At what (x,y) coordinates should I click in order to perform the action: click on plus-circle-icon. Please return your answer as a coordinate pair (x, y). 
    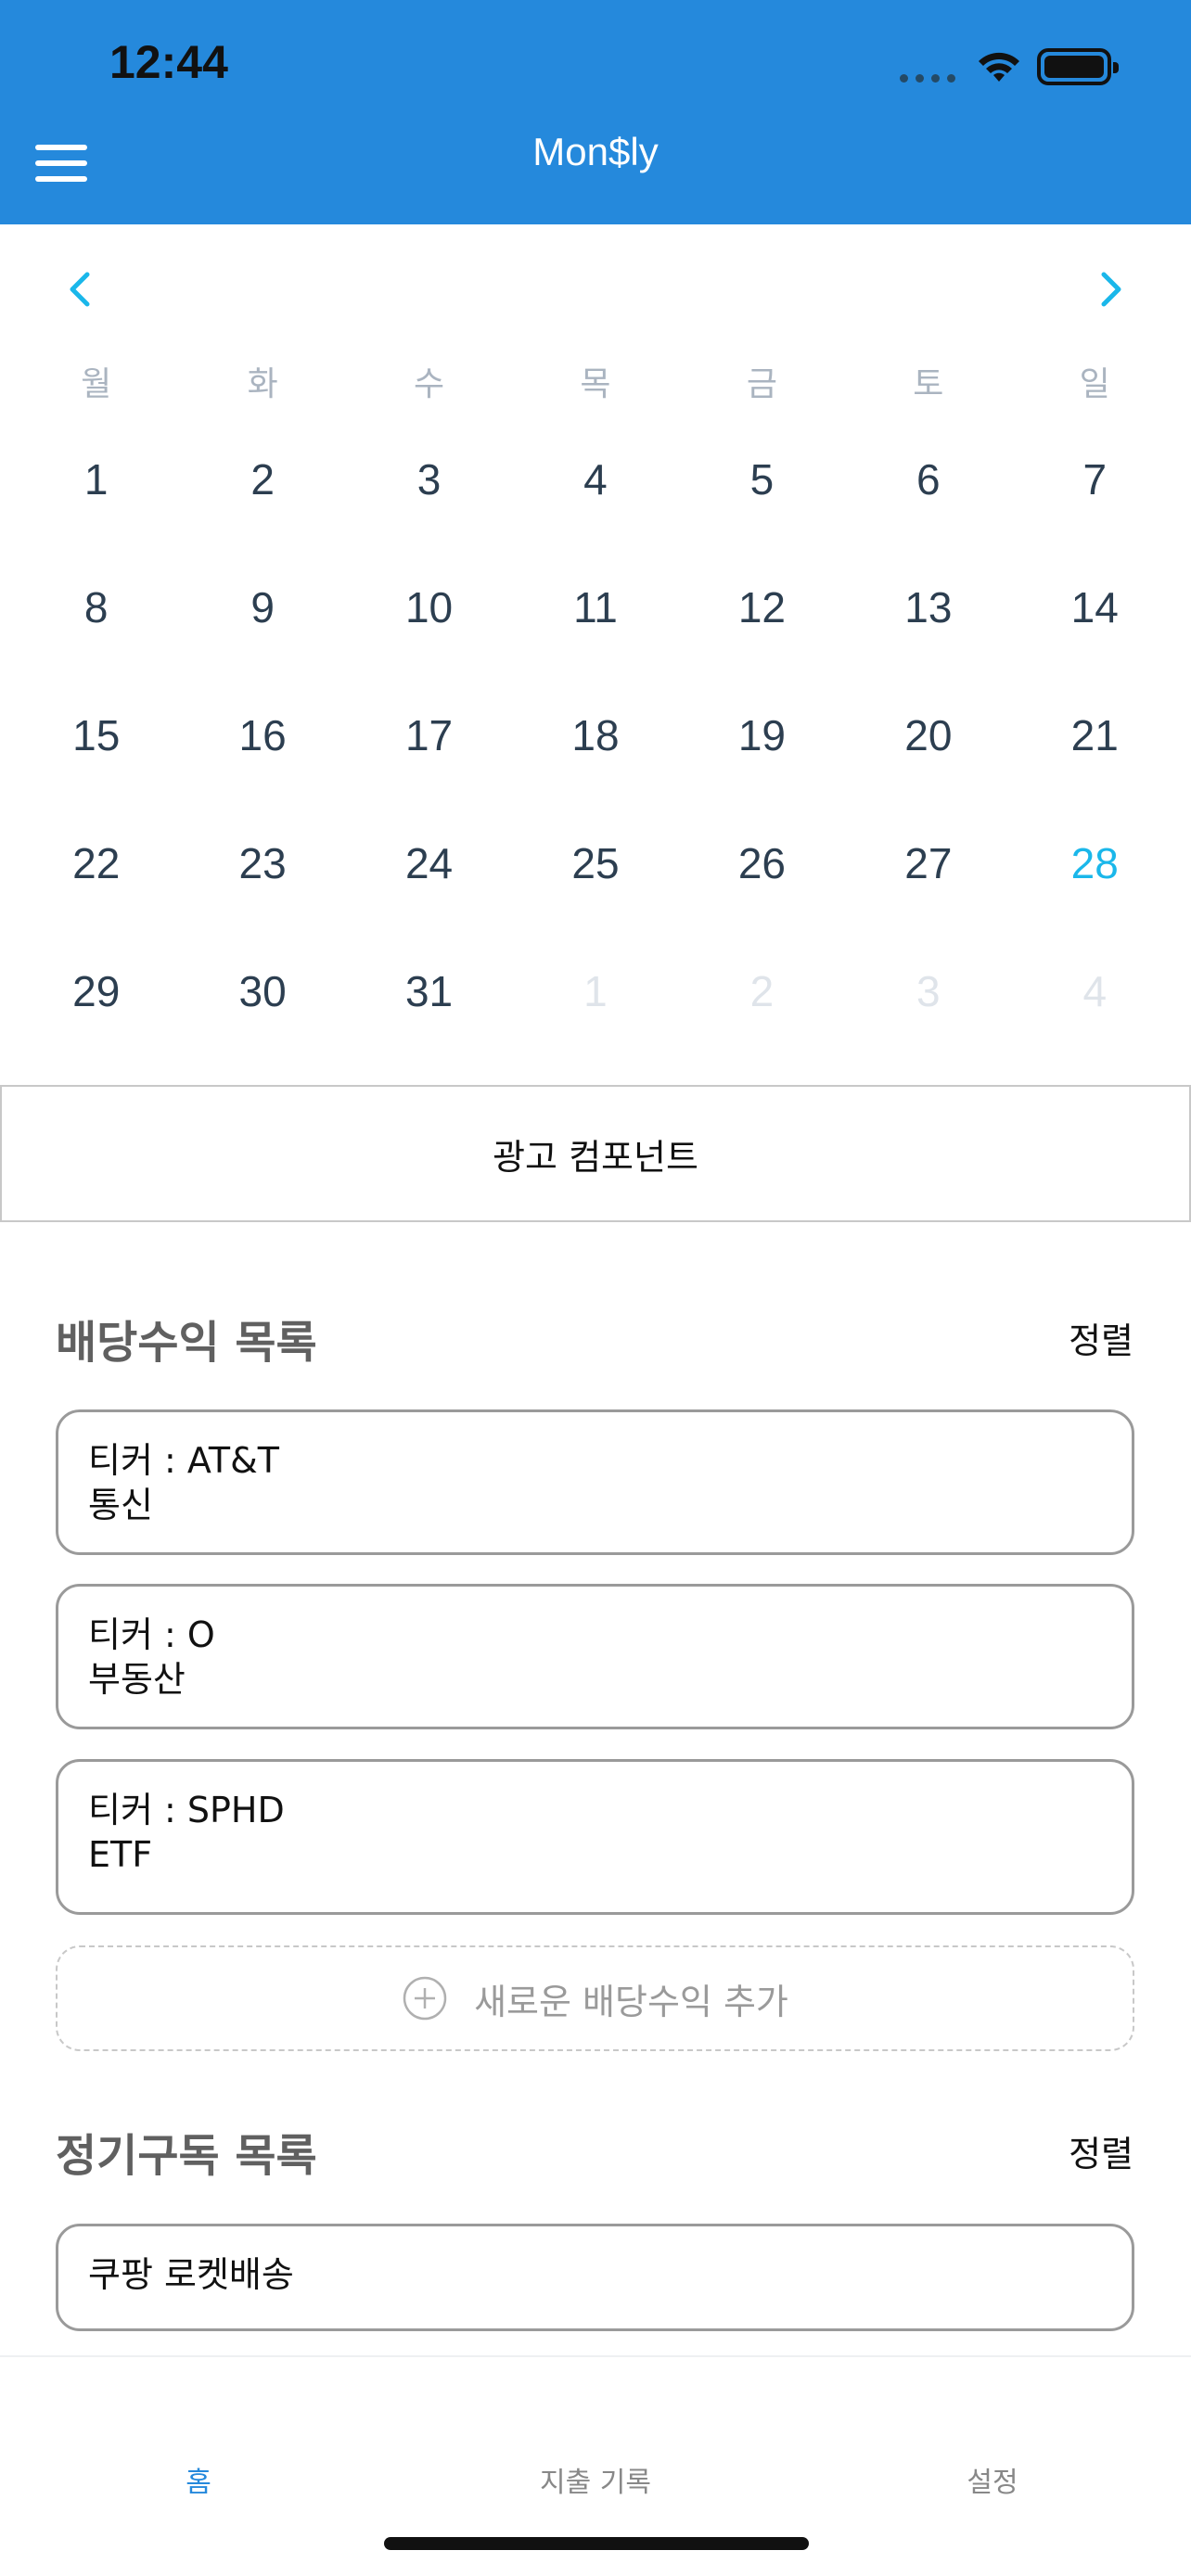
    Looking at the image, I should click on (425, 1998).